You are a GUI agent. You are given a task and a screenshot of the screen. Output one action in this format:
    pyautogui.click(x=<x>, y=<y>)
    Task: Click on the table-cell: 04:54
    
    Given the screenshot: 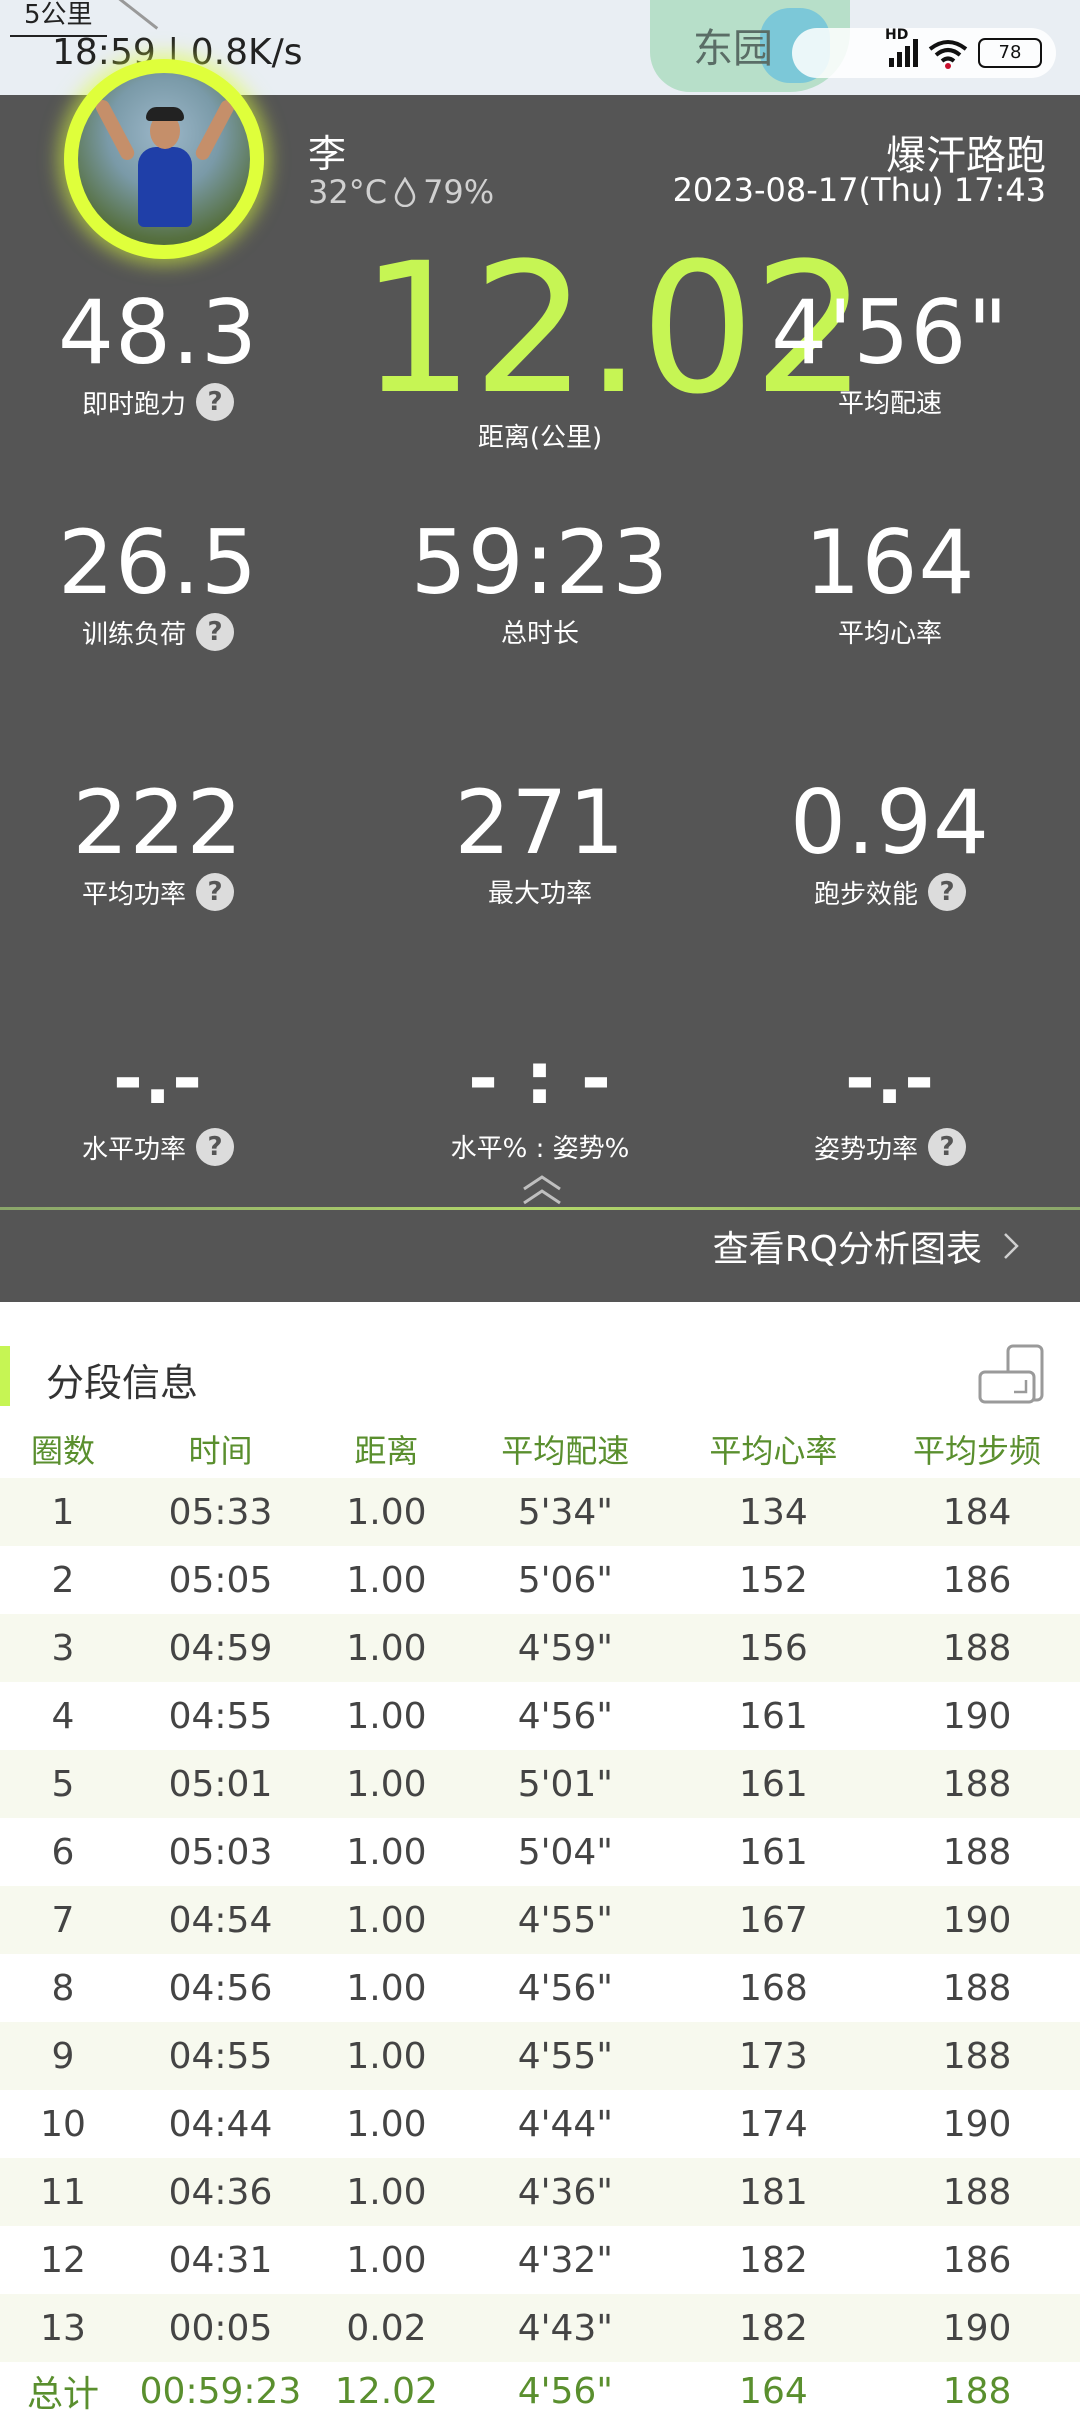 What is the action you would take?
    pyautogui.click(x=220, y=1920)
    